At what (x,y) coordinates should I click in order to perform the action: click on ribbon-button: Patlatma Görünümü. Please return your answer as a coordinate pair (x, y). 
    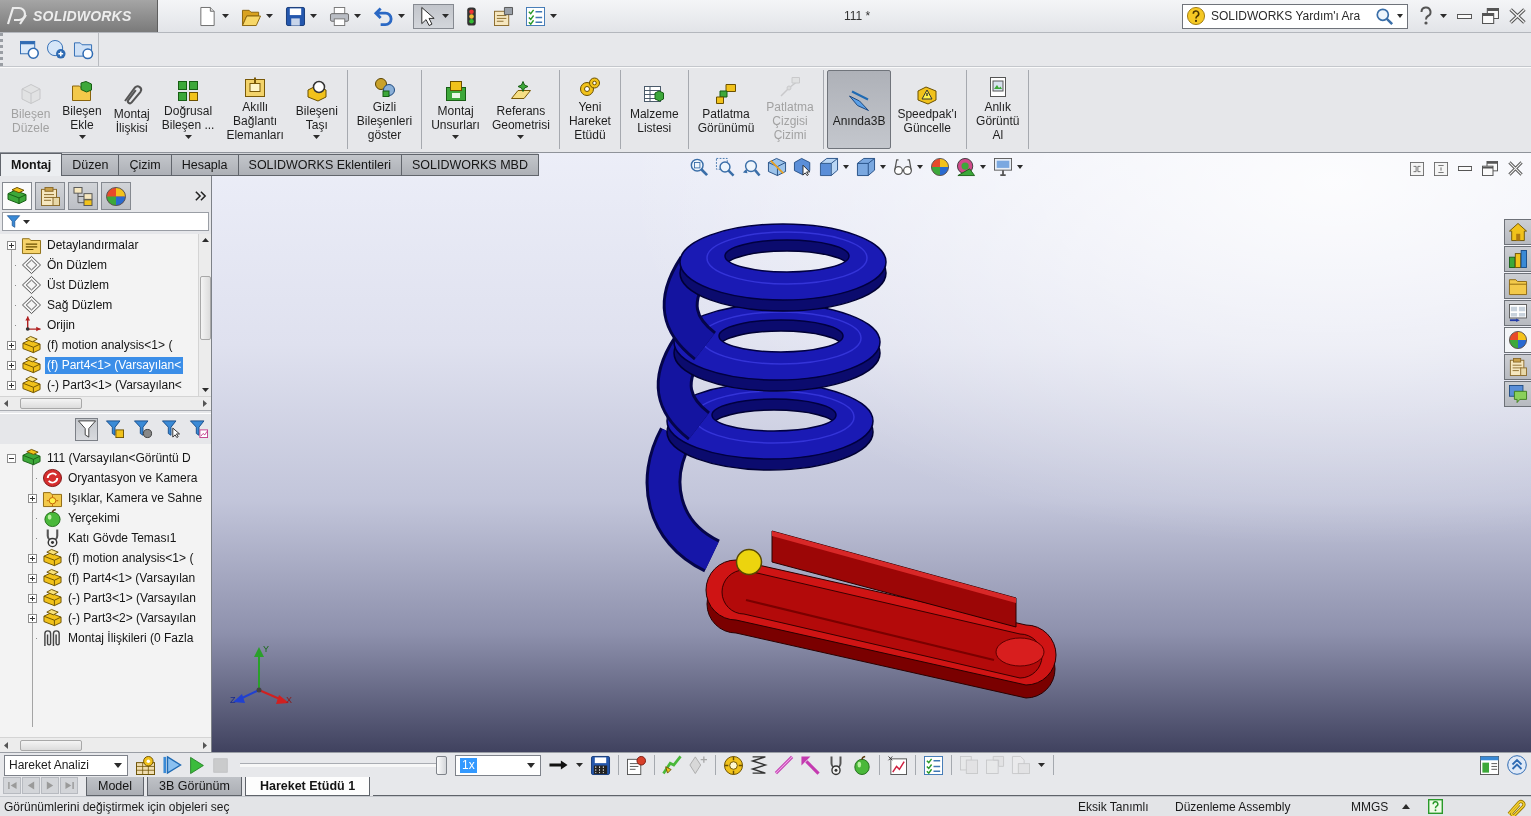
    Looking at the image, I should click on (726, 109).